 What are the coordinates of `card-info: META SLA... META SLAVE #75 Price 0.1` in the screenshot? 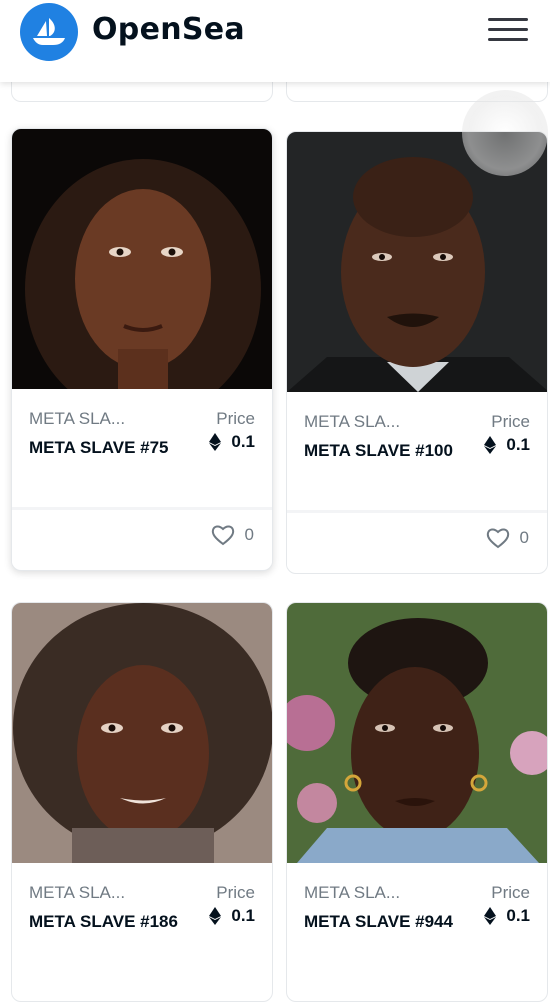 It's located at (142, 449).